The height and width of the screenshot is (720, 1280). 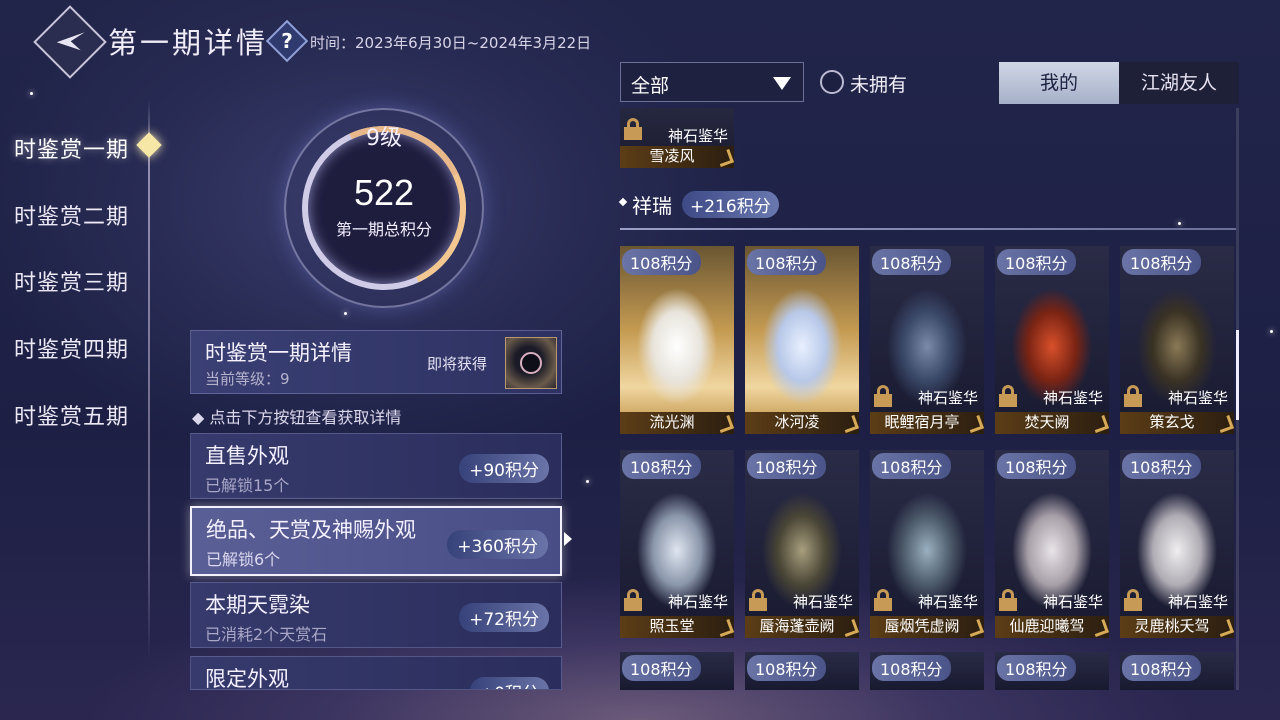 What do you see at coordinates (247, 456) in the screenshot?
I see `category-title: 直售外观` at bounding box center [247, 456].